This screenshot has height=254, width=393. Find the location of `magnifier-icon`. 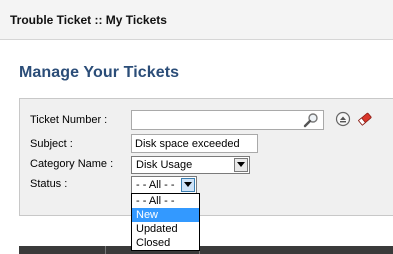

magnifier-icon is located at coordinates (311, 121).